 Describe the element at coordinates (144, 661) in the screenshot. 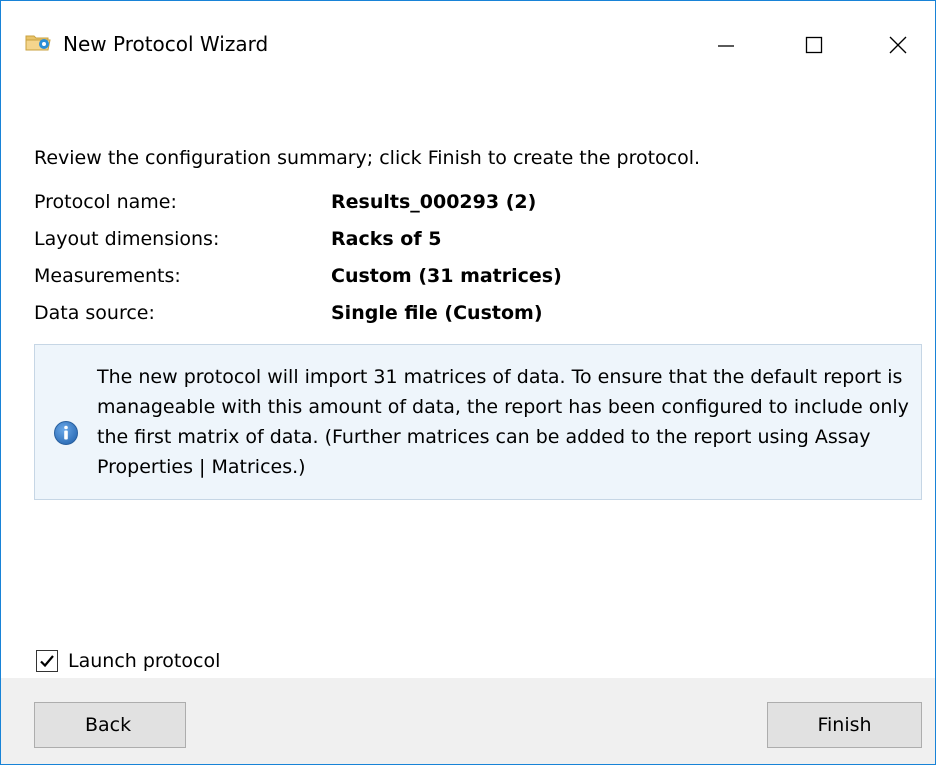

I see `launch-protocol-label: Launch protocol` at that location.